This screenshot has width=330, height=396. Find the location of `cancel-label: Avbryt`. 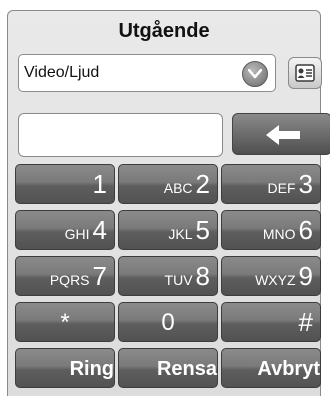

cancel-label: Avbryt is located at coordinates (288, 369).